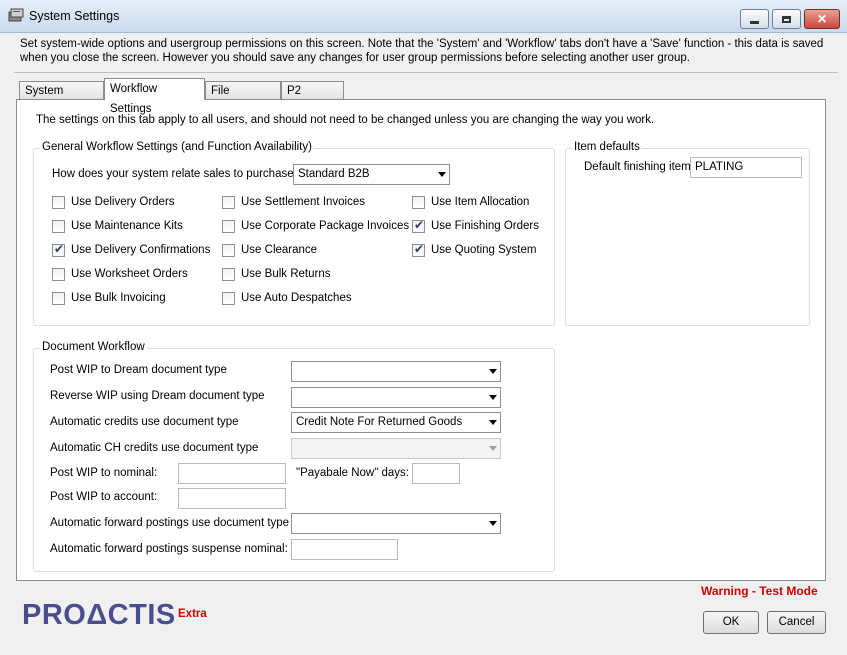 This screenshot has width=847, height=655. I want to click on use-delivery-orders-checkbox, so click(58, 202).